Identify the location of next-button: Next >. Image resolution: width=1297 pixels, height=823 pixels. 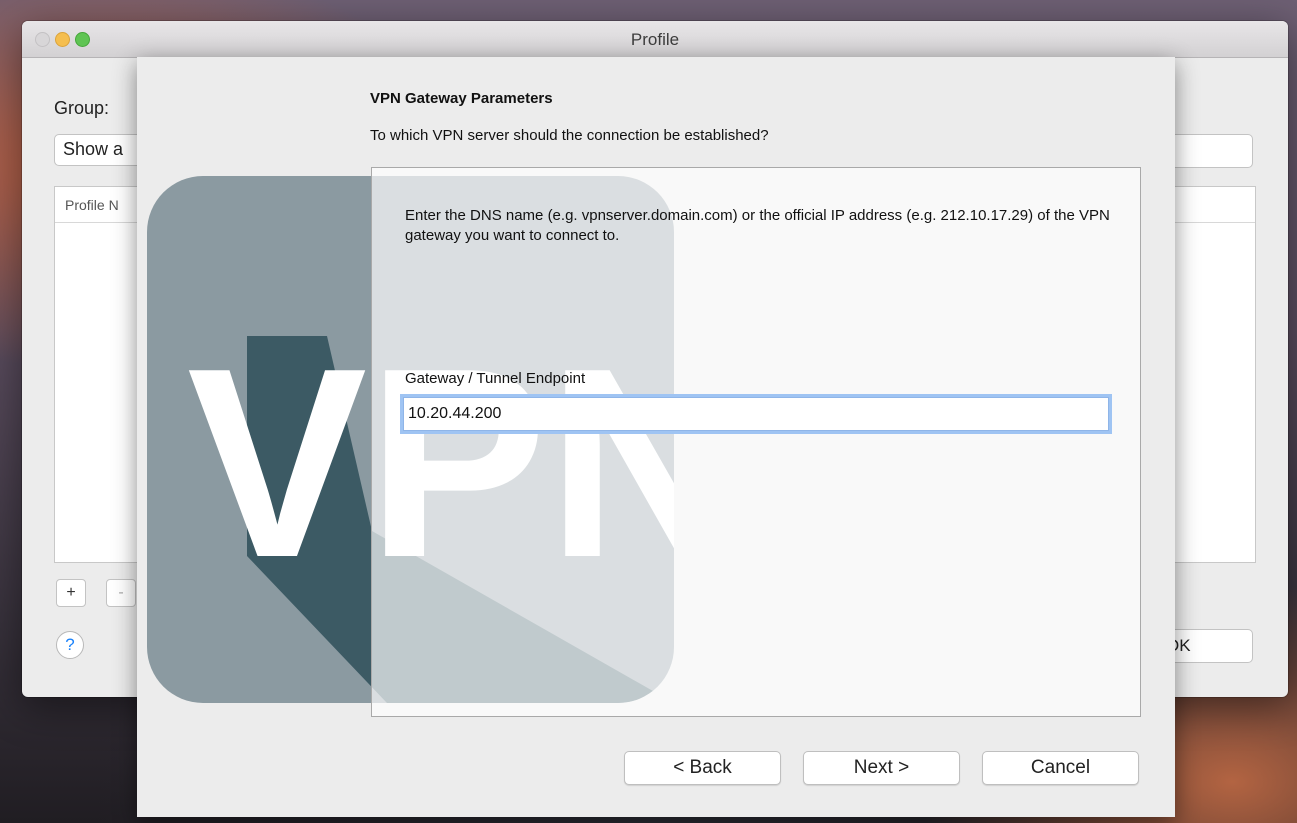
(881, 768).